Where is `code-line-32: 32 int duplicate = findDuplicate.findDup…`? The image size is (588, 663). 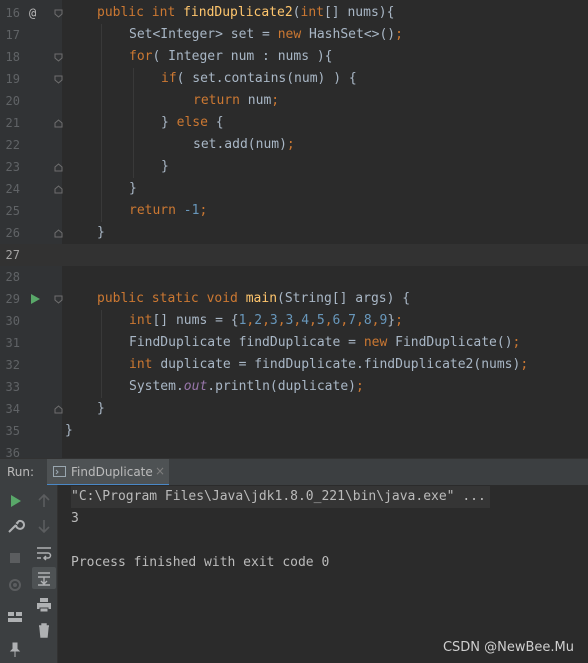 code-line-32: 32 int duplicate = findDuplicate.findDup… is located at coordinates (294, 365).